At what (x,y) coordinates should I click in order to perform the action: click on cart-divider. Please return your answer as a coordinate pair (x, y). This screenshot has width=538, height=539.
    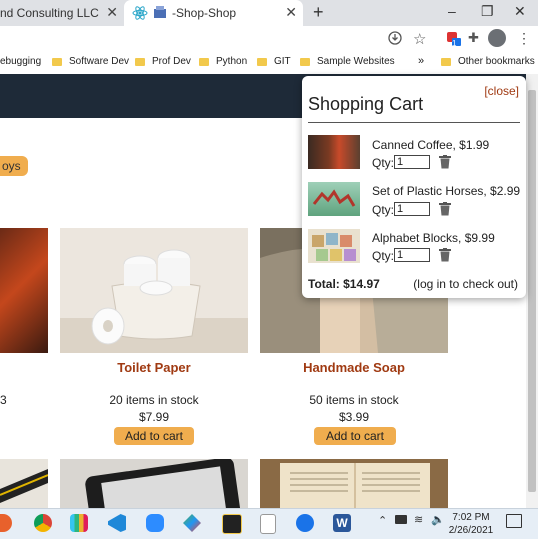
    Looking at the image, I should click on (414, 122).